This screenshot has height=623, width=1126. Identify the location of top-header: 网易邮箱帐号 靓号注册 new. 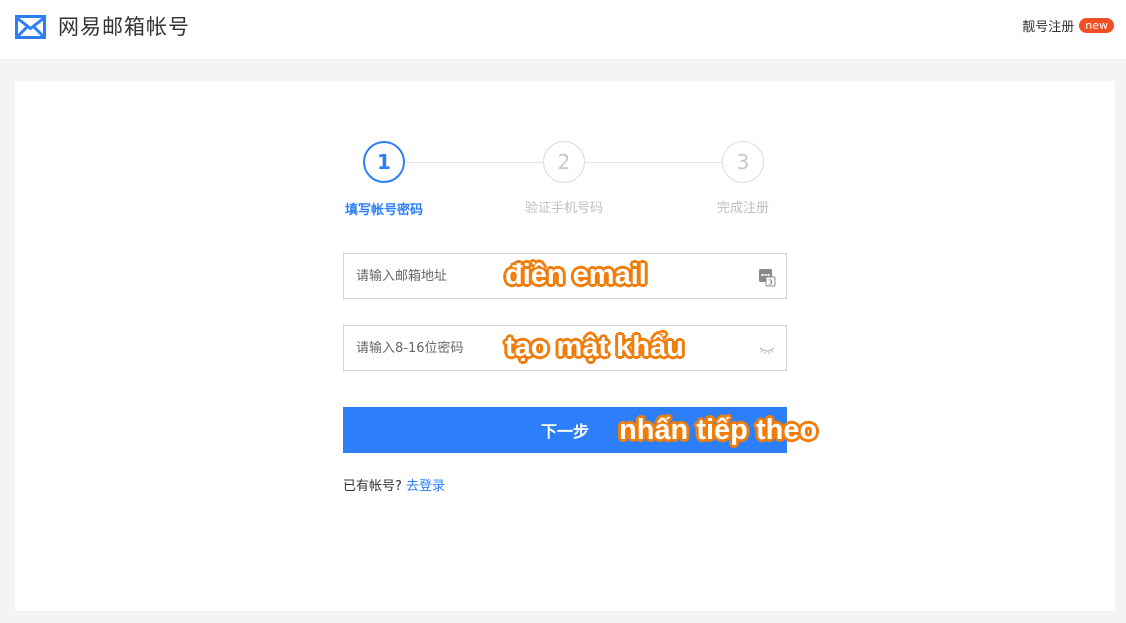
(563, 29).